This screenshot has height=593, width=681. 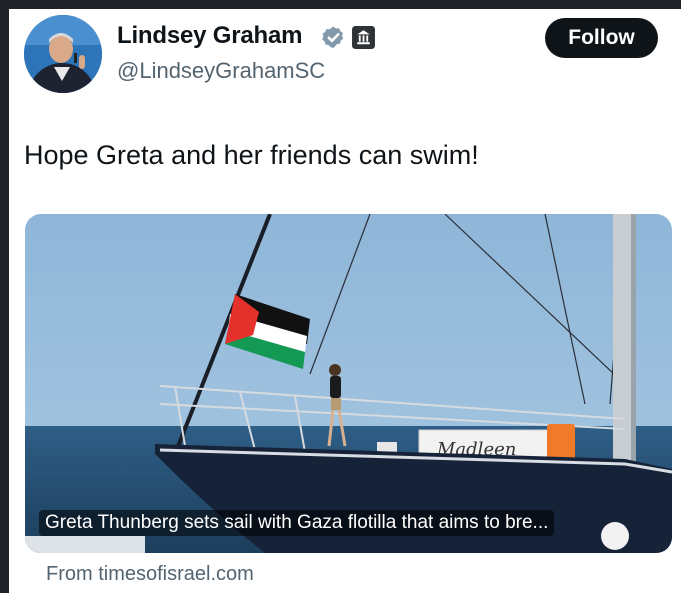 I want to click on verified-badge-icon, so click(x=333, y=37).